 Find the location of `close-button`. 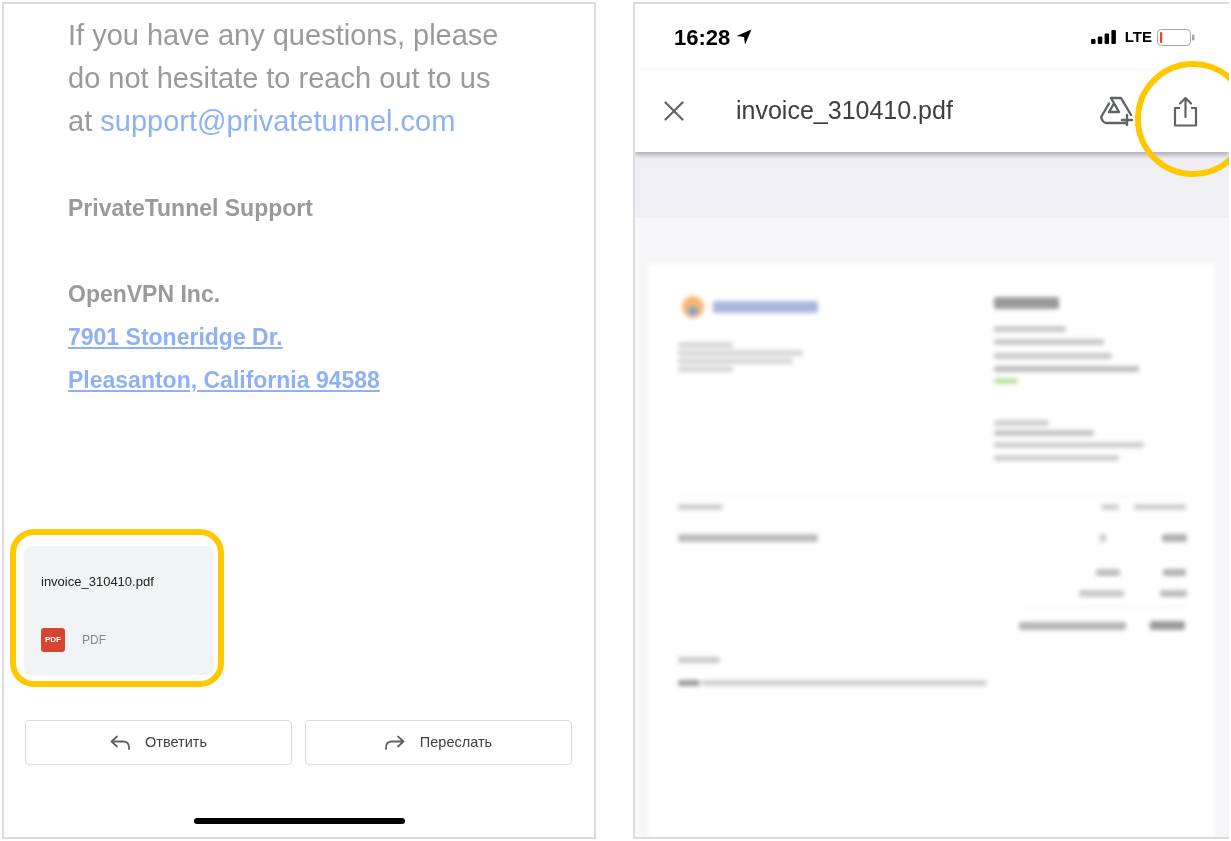

close-button is located at coordinates (674, 111).